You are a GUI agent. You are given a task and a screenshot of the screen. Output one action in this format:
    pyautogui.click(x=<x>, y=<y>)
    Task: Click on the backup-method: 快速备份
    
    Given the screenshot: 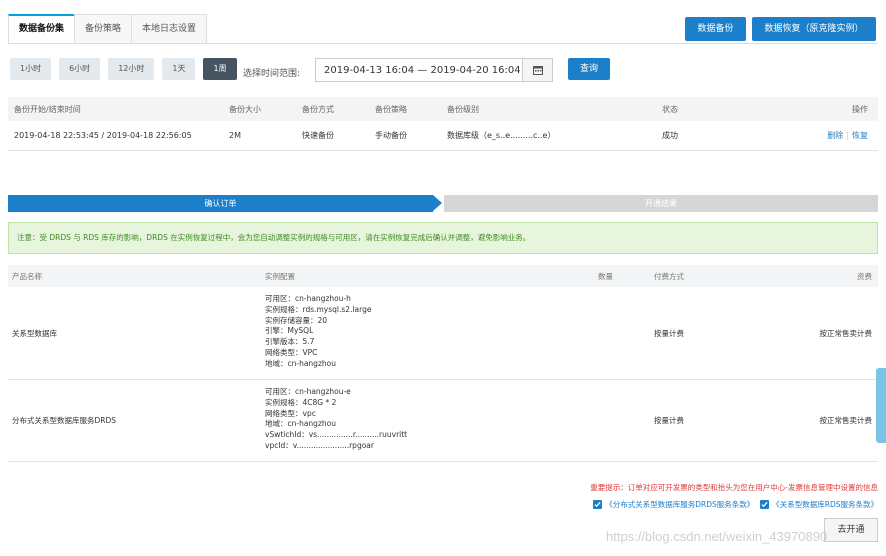 What is the action you would take?
    pyautogui.click(x=318, y=135)
    